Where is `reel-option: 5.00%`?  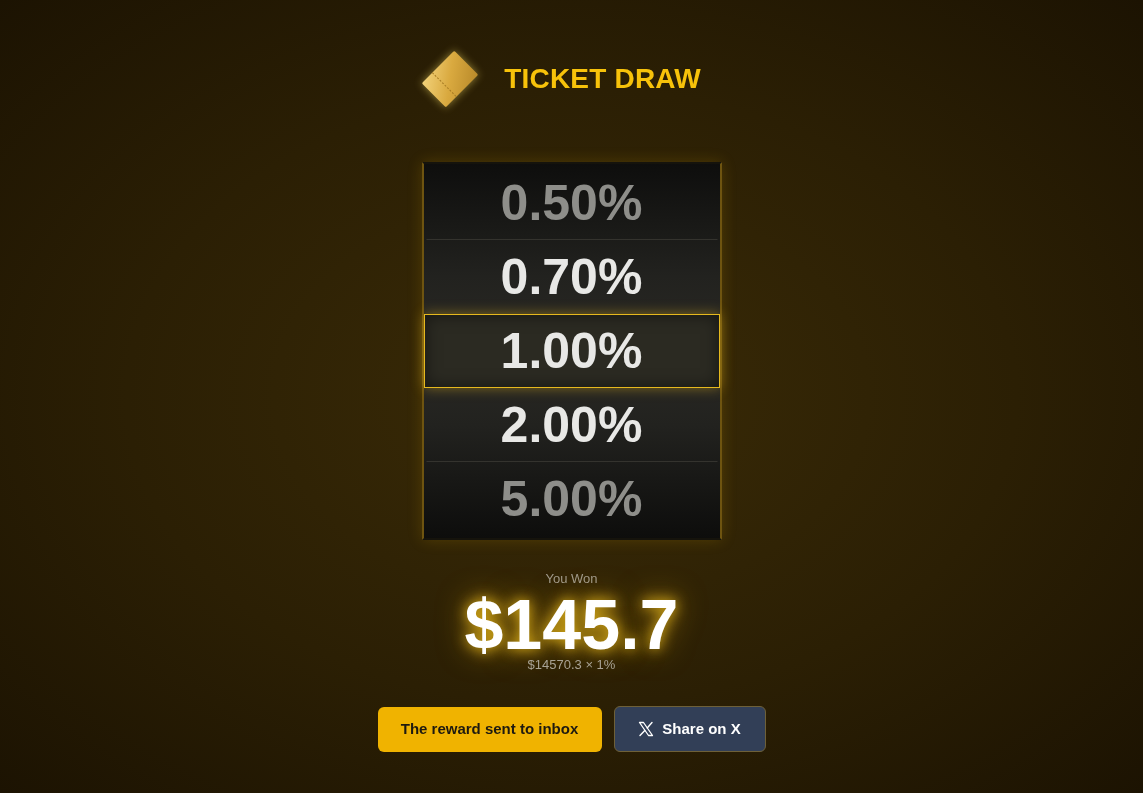 reel-option: 5.00% is located at coordinates (571, 499).